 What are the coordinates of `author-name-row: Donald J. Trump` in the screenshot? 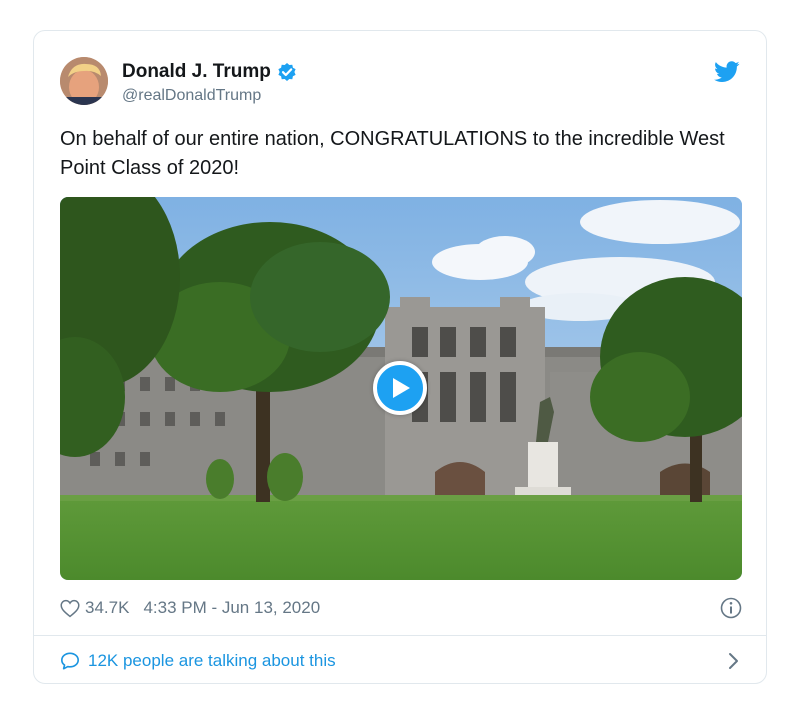 It's located at (209, 72).